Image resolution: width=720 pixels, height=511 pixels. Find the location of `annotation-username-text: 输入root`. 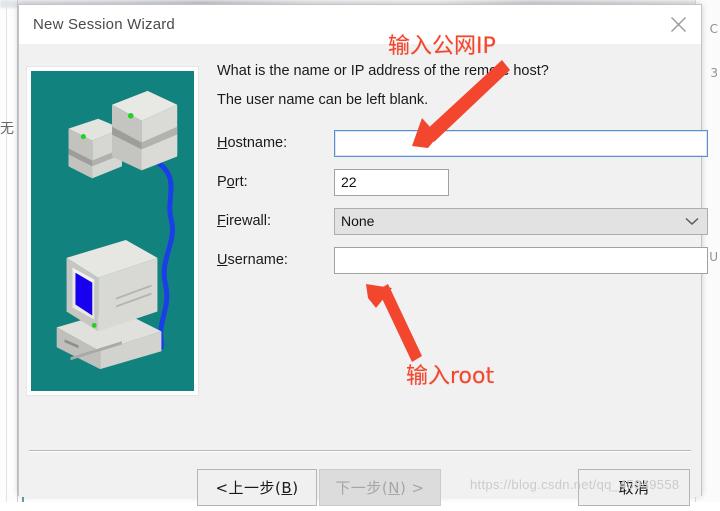

annotation-username-text: 输入root is located at coordinates (450, 376).